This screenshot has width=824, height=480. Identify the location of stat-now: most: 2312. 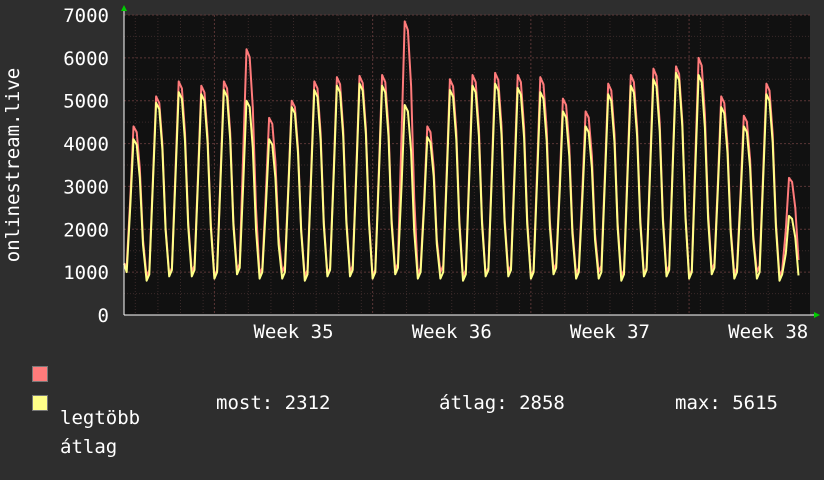
(273, 403).